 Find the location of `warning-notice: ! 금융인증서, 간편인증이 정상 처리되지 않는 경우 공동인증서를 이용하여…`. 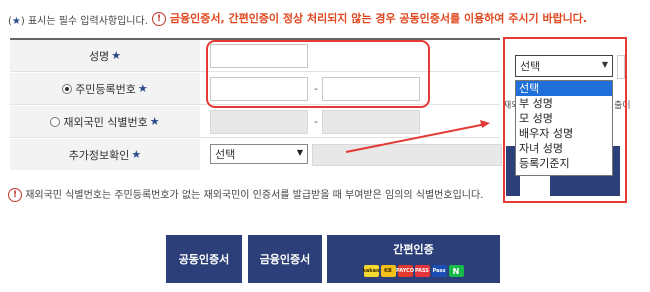

warning-notice: ! 금융인증서, 간편인증이 정상 처리되지 않는 경우 공동인증서를 이용하여… is located at coordinates (369, 18).